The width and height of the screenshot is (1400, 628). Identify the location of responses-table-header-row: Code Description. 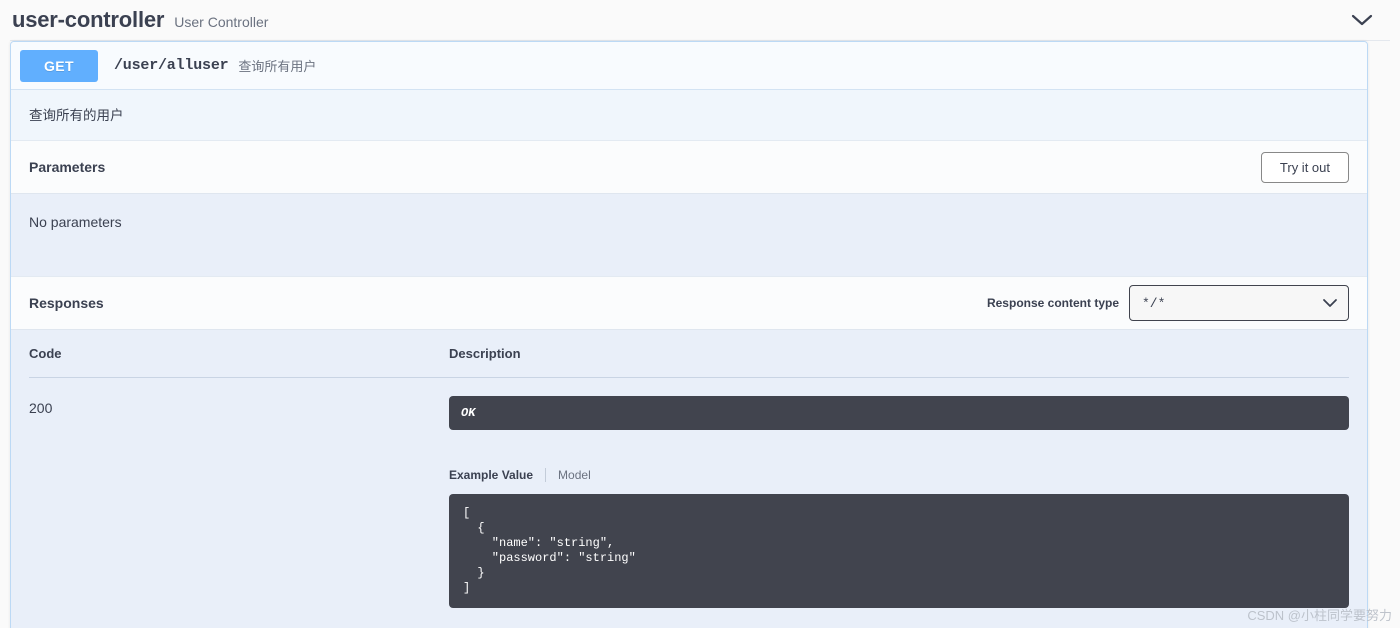
(689, 362).